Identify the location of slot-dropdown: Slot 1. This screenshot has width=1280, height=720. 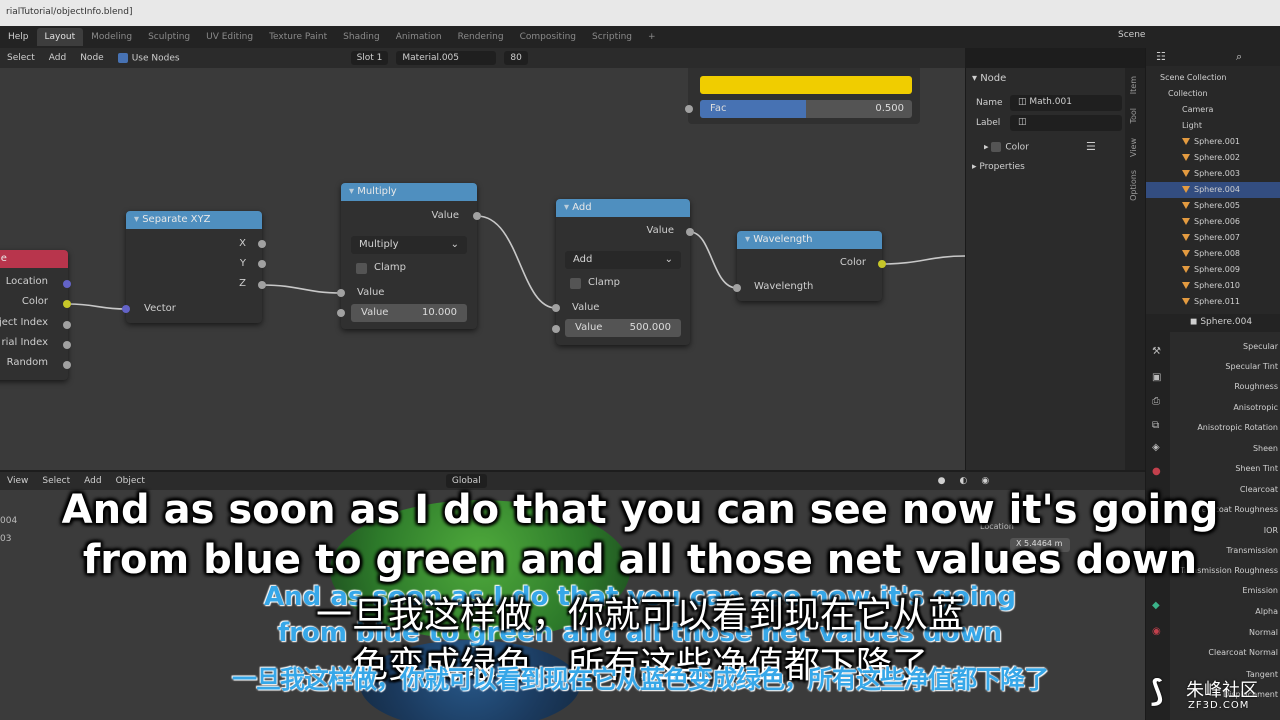
(369, 58).